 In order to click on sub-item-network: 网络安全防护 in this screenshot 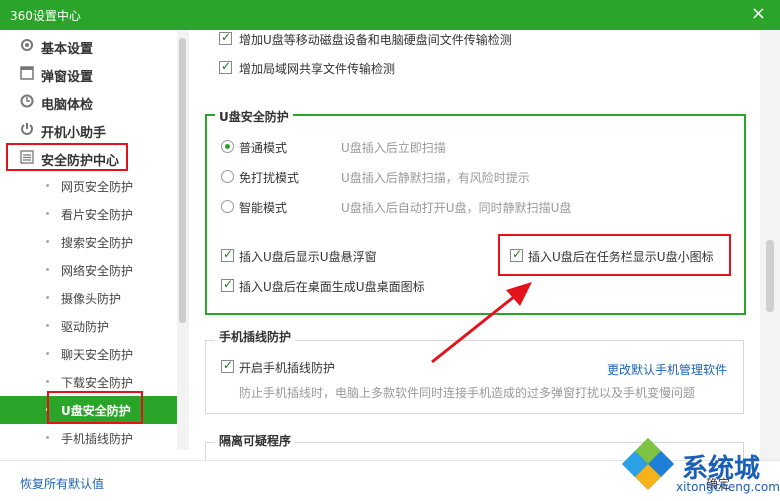, I will do `click(88, 270)`.